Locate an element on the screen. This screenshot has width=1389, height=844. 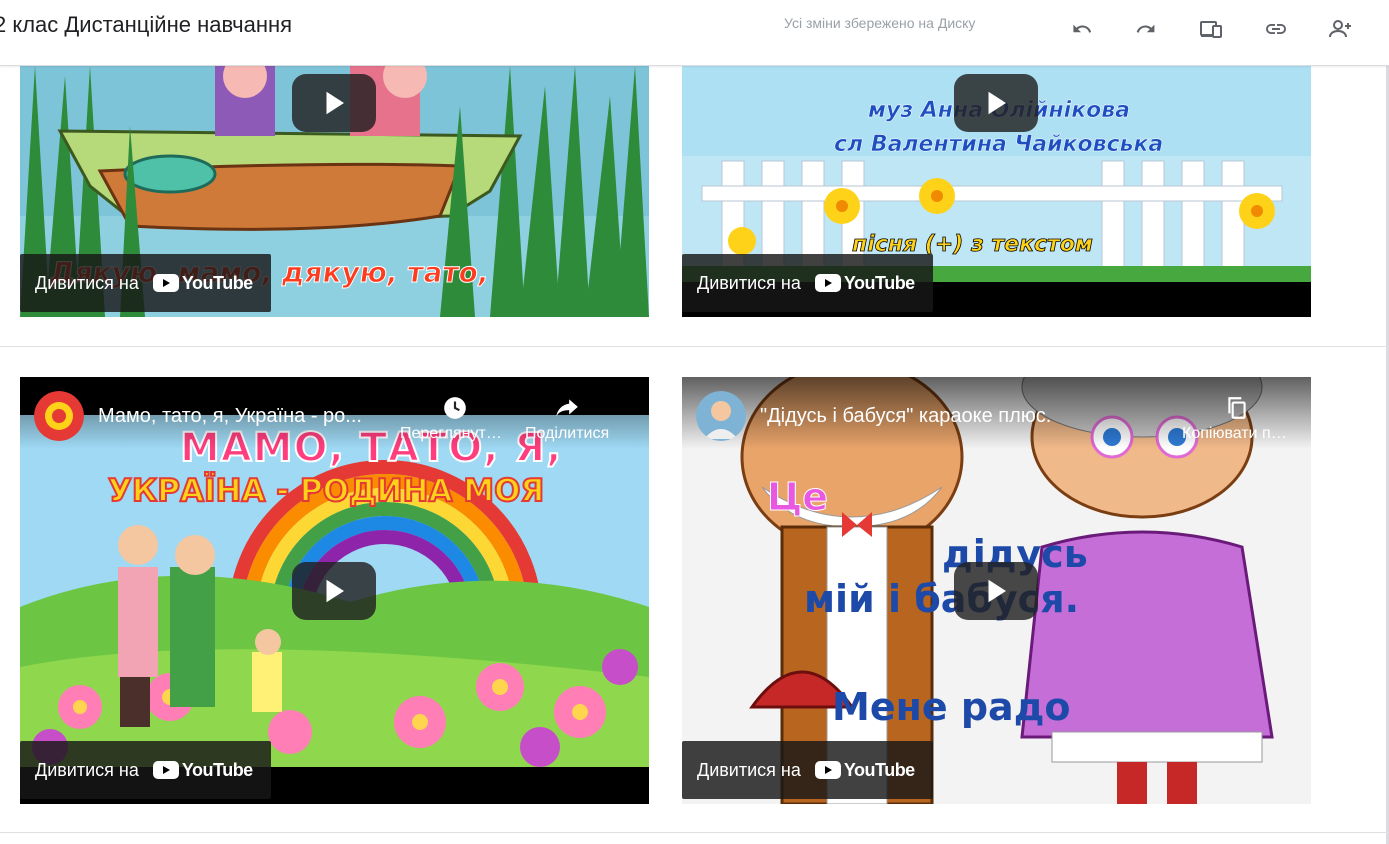
share-button is located at coordinates (1341, 29).